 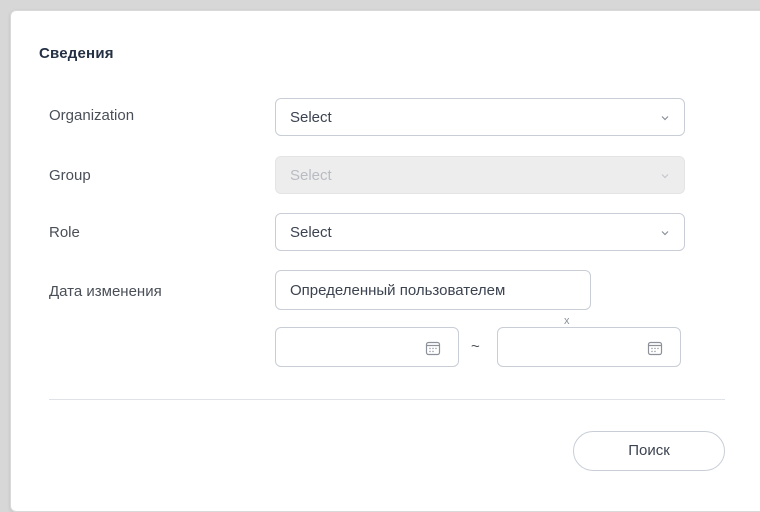 I want to click on group-select-value: Select, so click(x=311, y=175).